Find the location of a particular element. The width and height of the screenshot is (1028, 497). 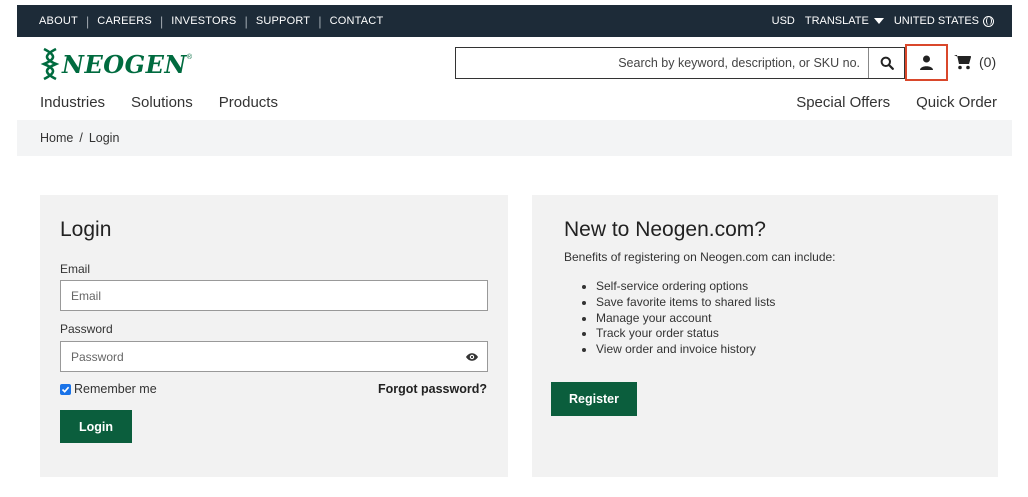

remember-me-checkbox is located at coordinates (65, 389).